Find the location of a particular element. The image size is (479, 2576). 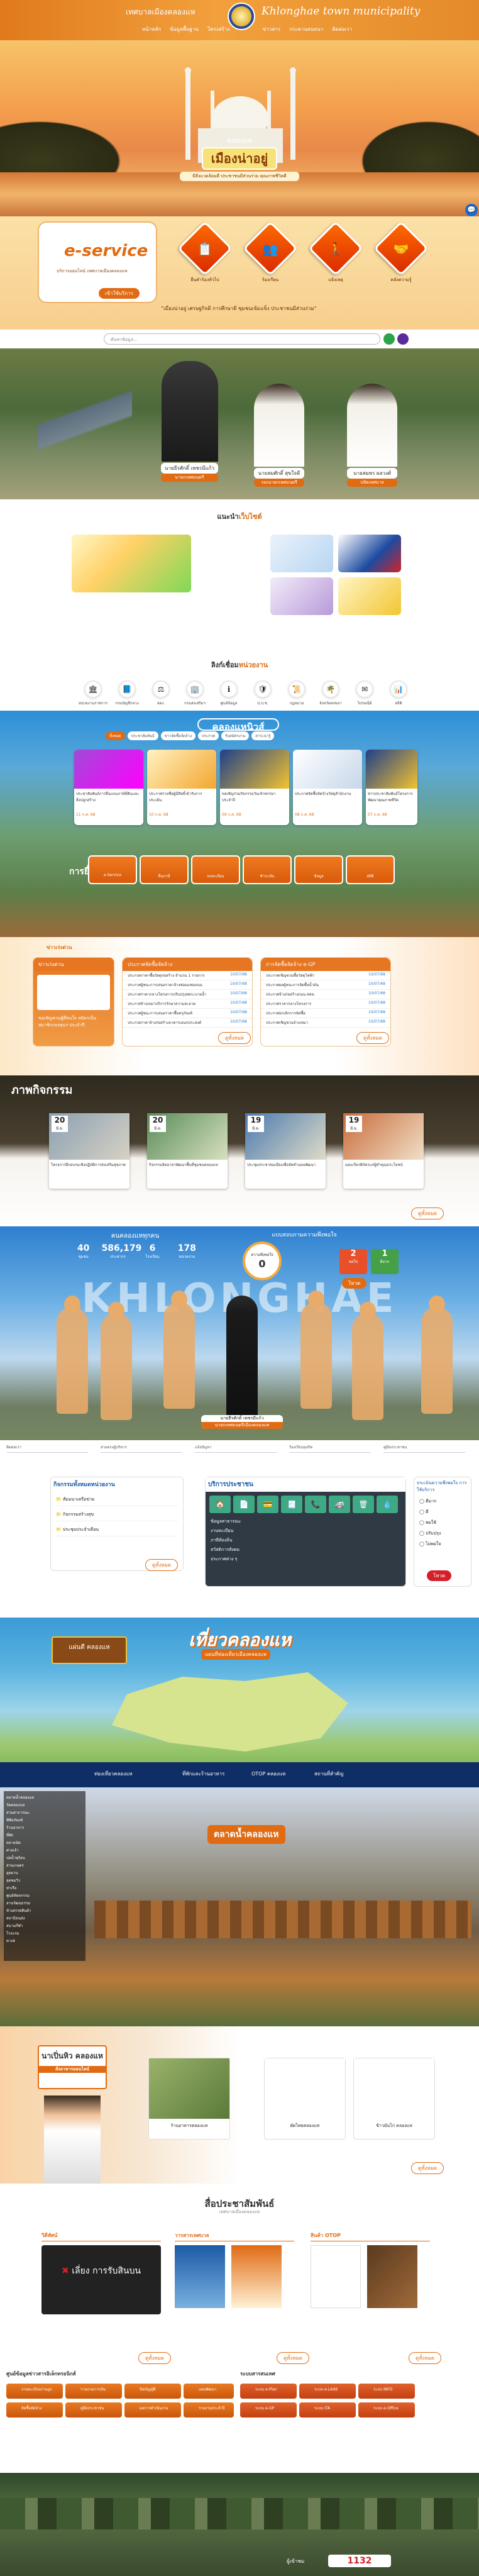

tab-knowledge: สาระน่ารู้ is located at coordinates (263, 735).